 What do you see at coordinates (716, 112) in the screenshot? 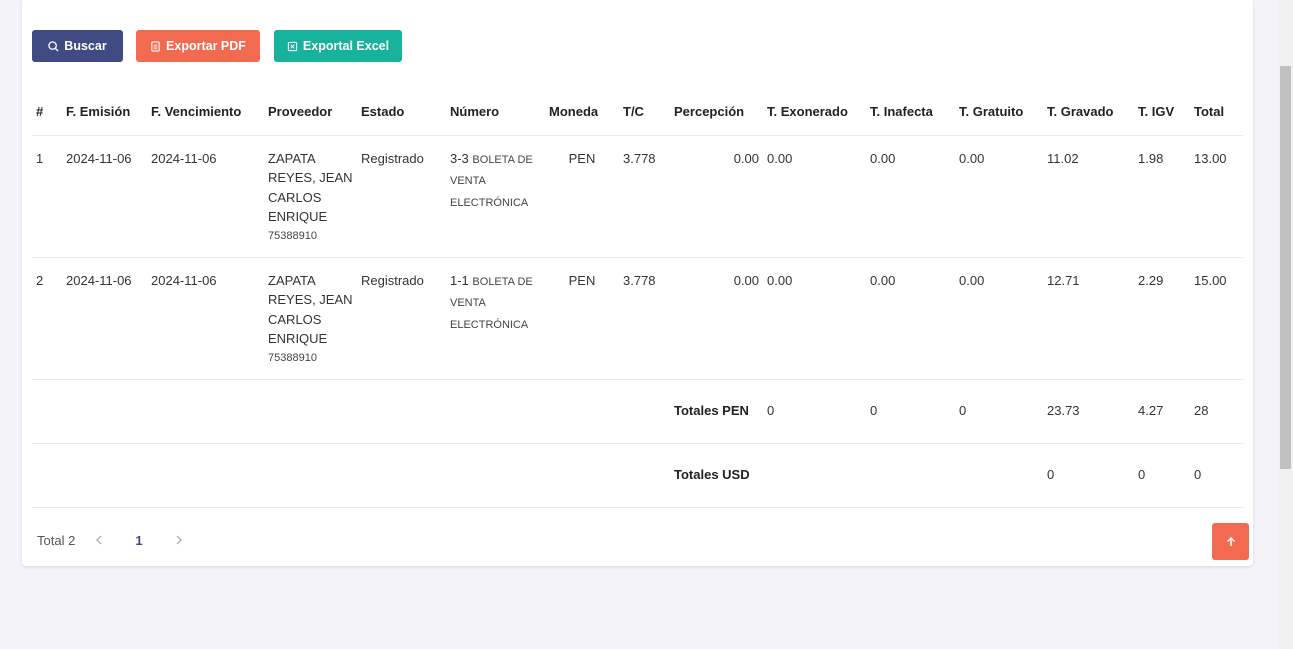
I see `col-percepcion: Percepción` at bounding box center [716, 112].